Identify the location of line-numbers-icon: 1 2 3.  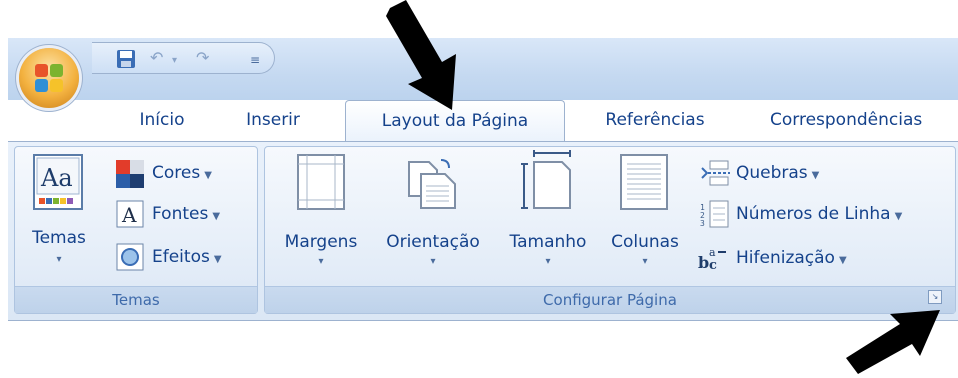
(715, 216).